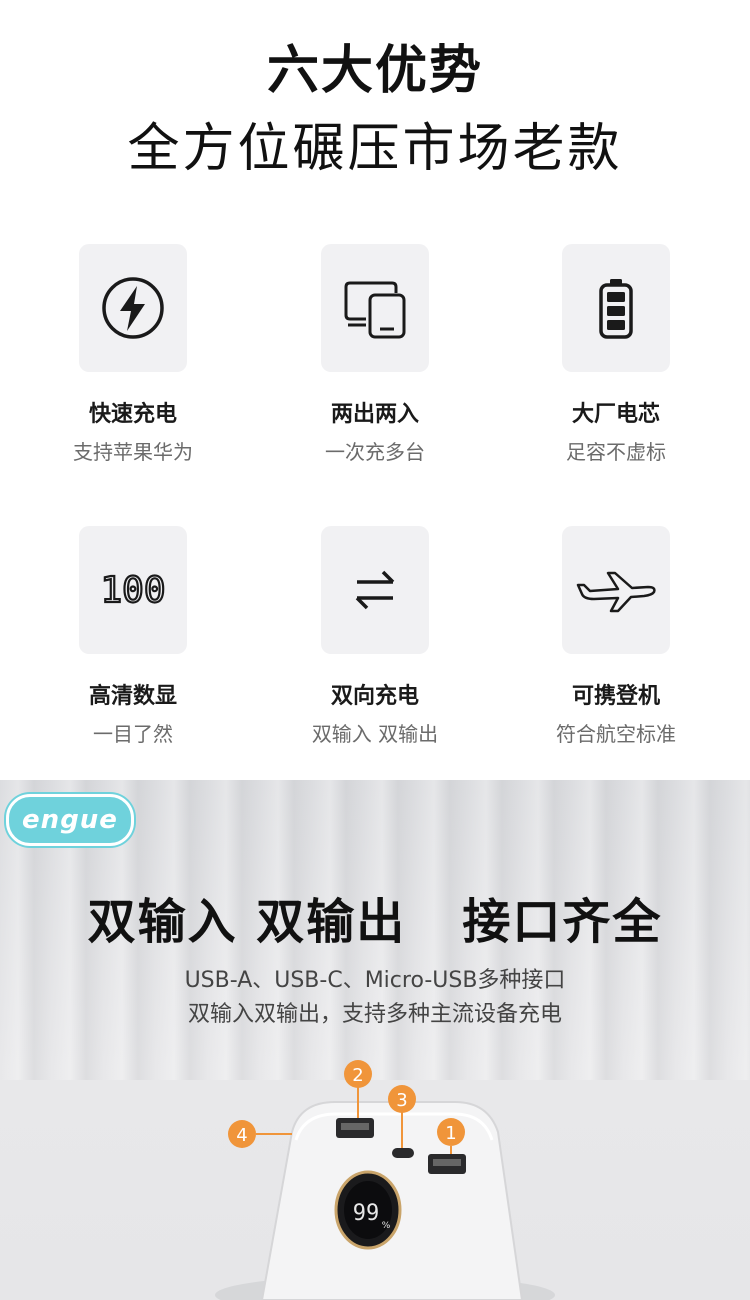  What do you see at coordinates (375, 149) in the screenshot?
I see `page-subtitle: 全方位碾压市场老款` at bounding box center [375, 149].